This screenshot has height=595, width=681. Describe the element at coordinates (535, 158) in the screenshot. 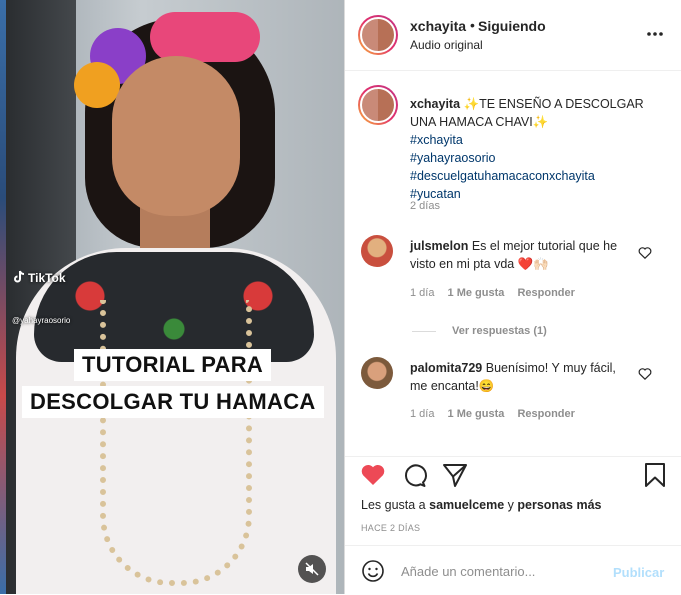

I see `hashtag-link: #yahayraosorio` at that location.